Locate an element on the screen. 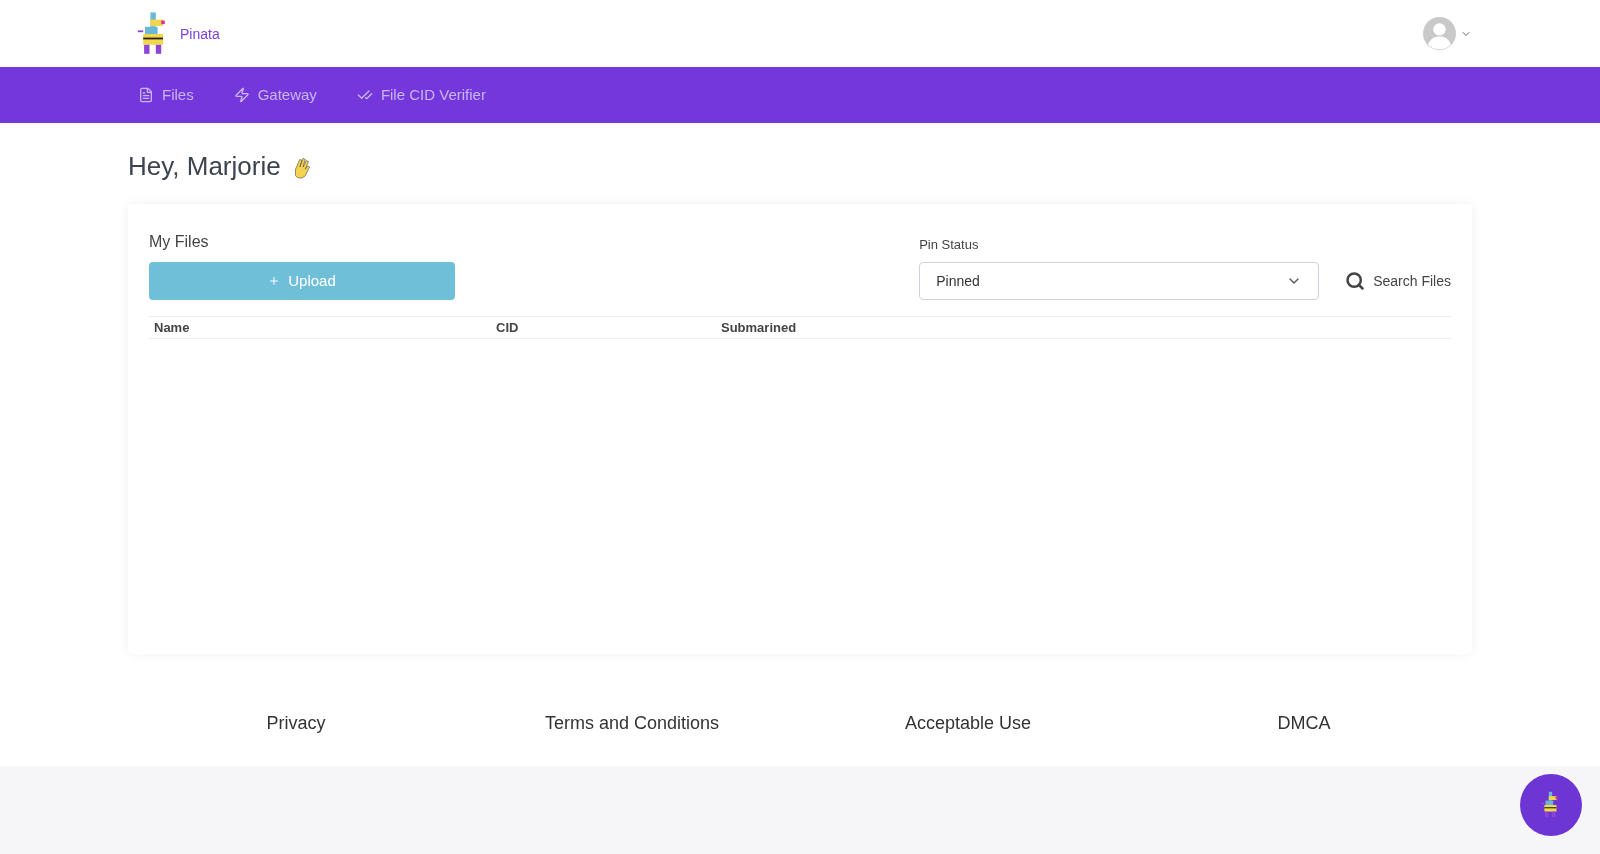 This screenshot has width=1600, height=854. search-button: Search Files is located at coordinates (1398, 281).